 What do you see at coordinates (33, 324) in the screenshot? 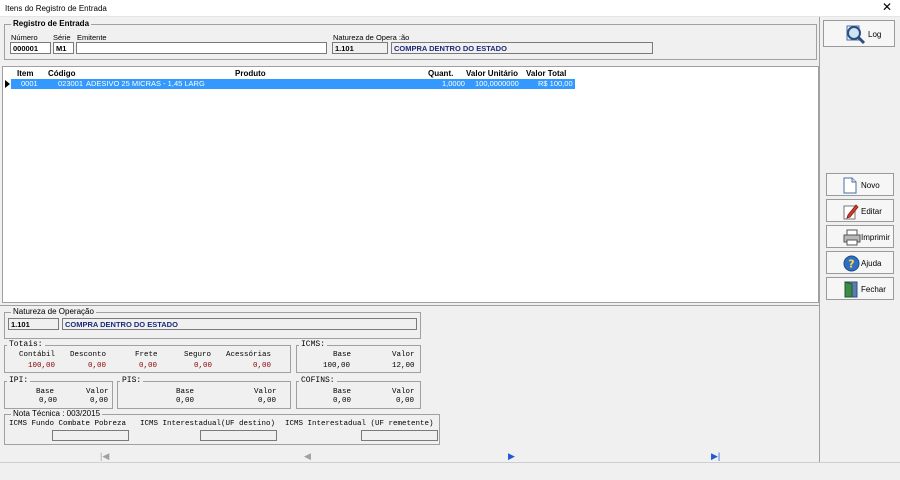
I see `natureza-operacao-code: 1.101` at bounding box center [33, 324].